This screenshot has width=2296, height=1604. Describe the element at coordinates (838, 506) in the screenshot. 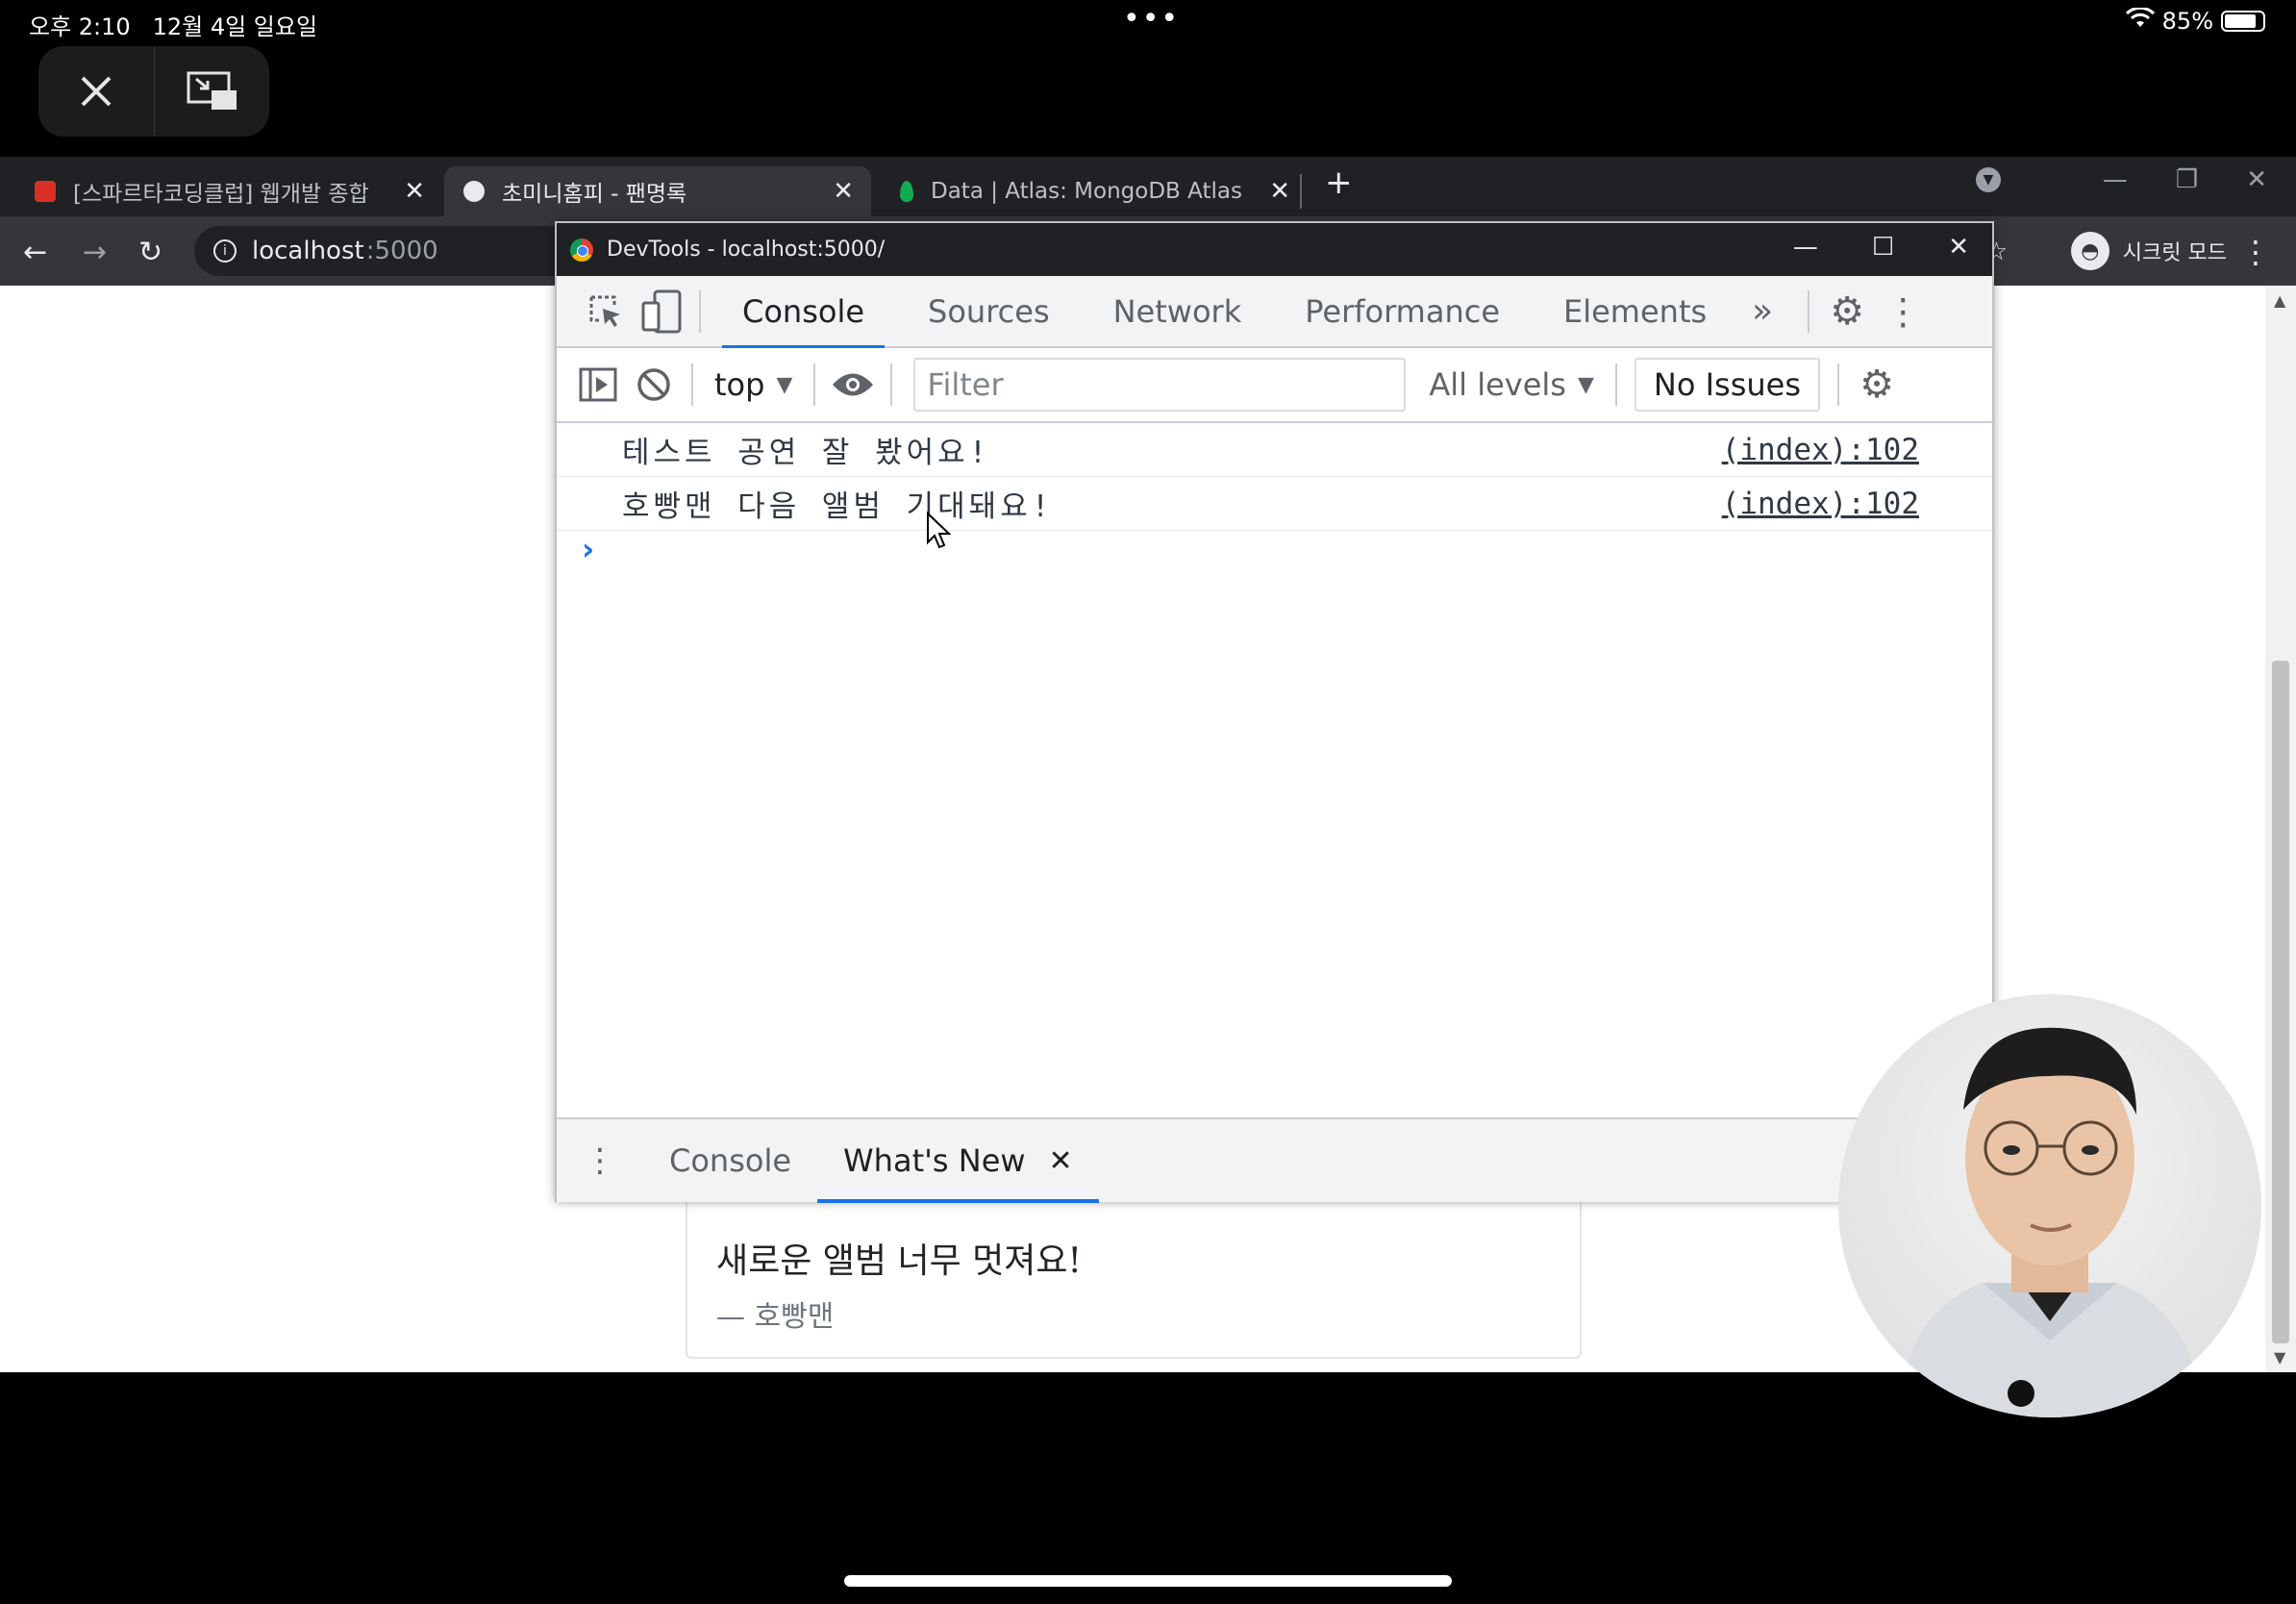

I see `console-message-text: 호빵맨 다음 앨범 기대돼요!` at that location.